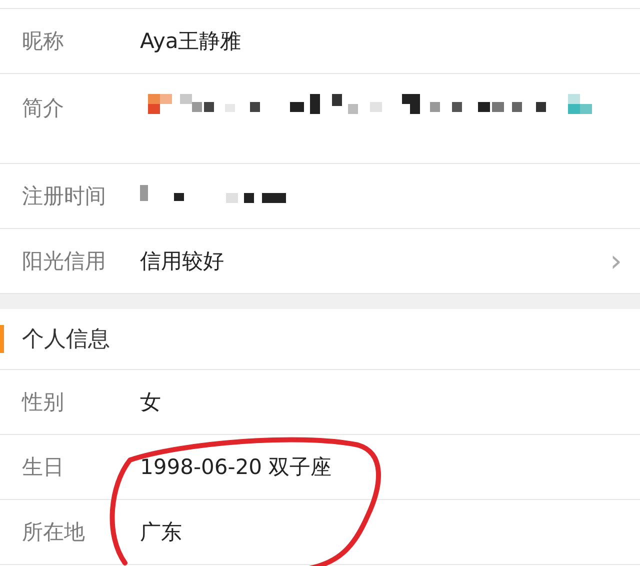 This screenshot has height=566, width=640. What do you see at coordinates (43, 108) in the screenshot?
I see `row-label: 简介` at bounding box center [43, 108].